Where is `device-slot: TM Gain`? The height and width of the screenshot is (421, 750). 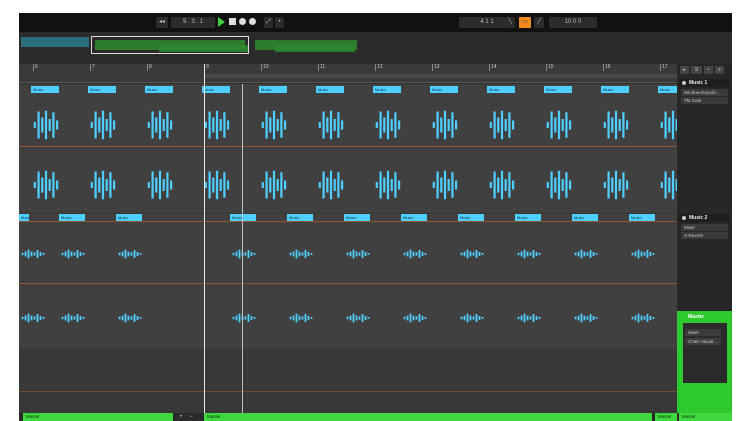
device-slot: TM Gain is located at coordinates (704, 100).